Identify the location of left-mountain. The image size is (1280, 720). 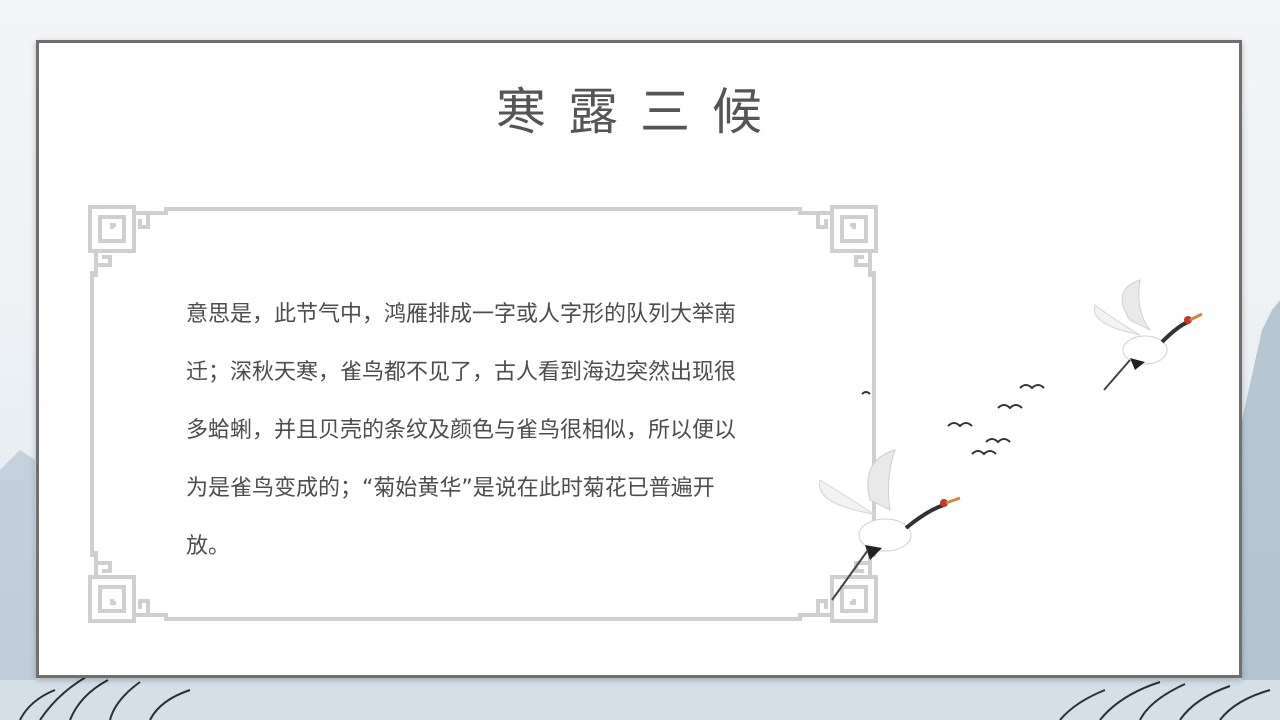
(18, 585).